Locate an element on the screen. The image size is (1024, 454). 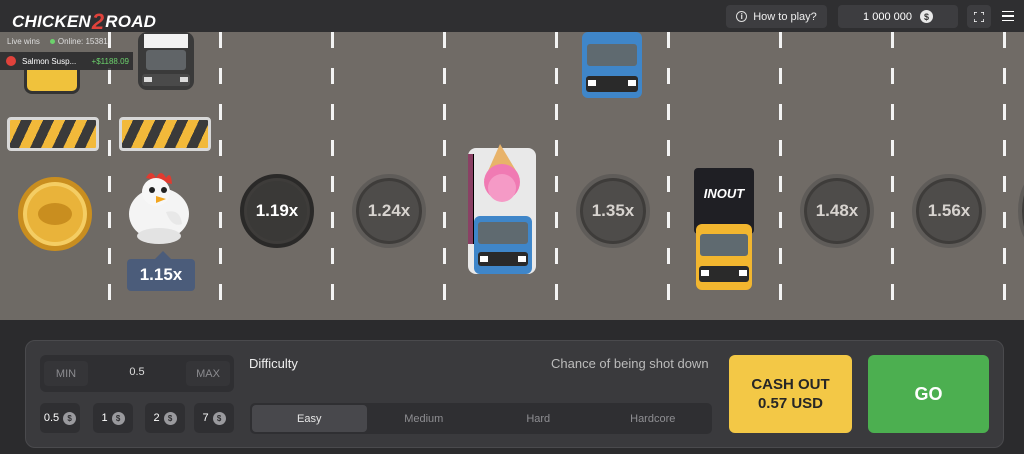
how-to-play-label: How to play? is located at coordinates (785, 16).